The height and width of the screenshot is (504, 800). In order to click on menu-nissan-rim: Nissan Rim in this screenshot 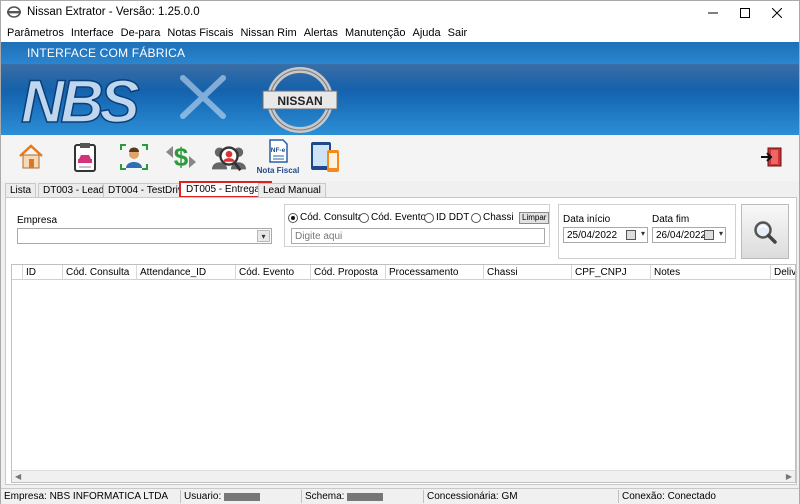, I will do `click(268, 33)`.